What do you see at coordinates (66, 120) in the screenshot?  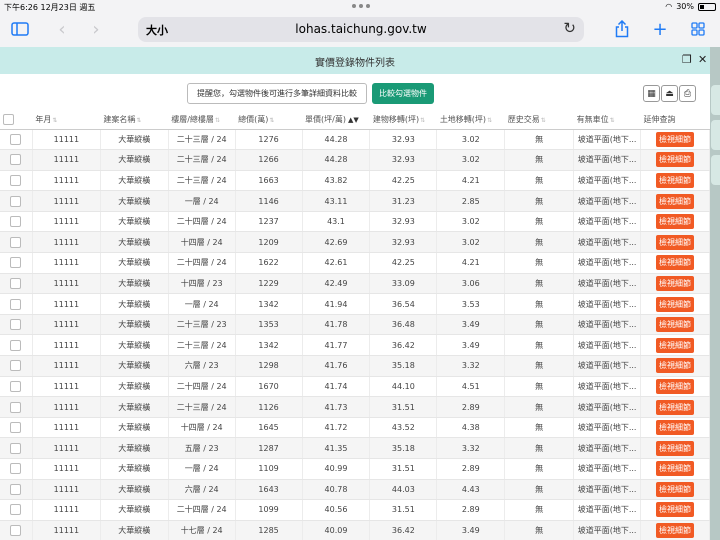 I see `col-header-yearmonth: 年月⇅` at bounding box center [66, 120].